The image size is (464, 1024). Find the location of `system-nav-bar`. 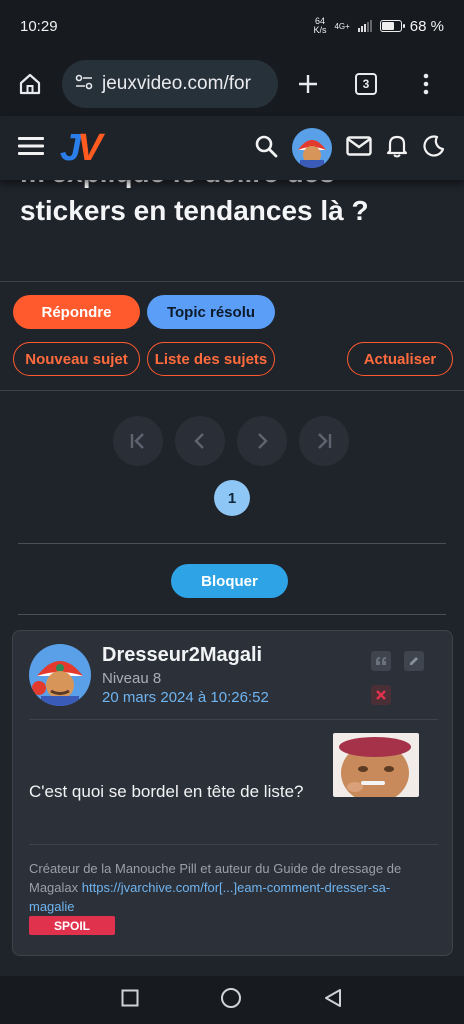

system-nav-bar is located at coordinates (232, 1000).